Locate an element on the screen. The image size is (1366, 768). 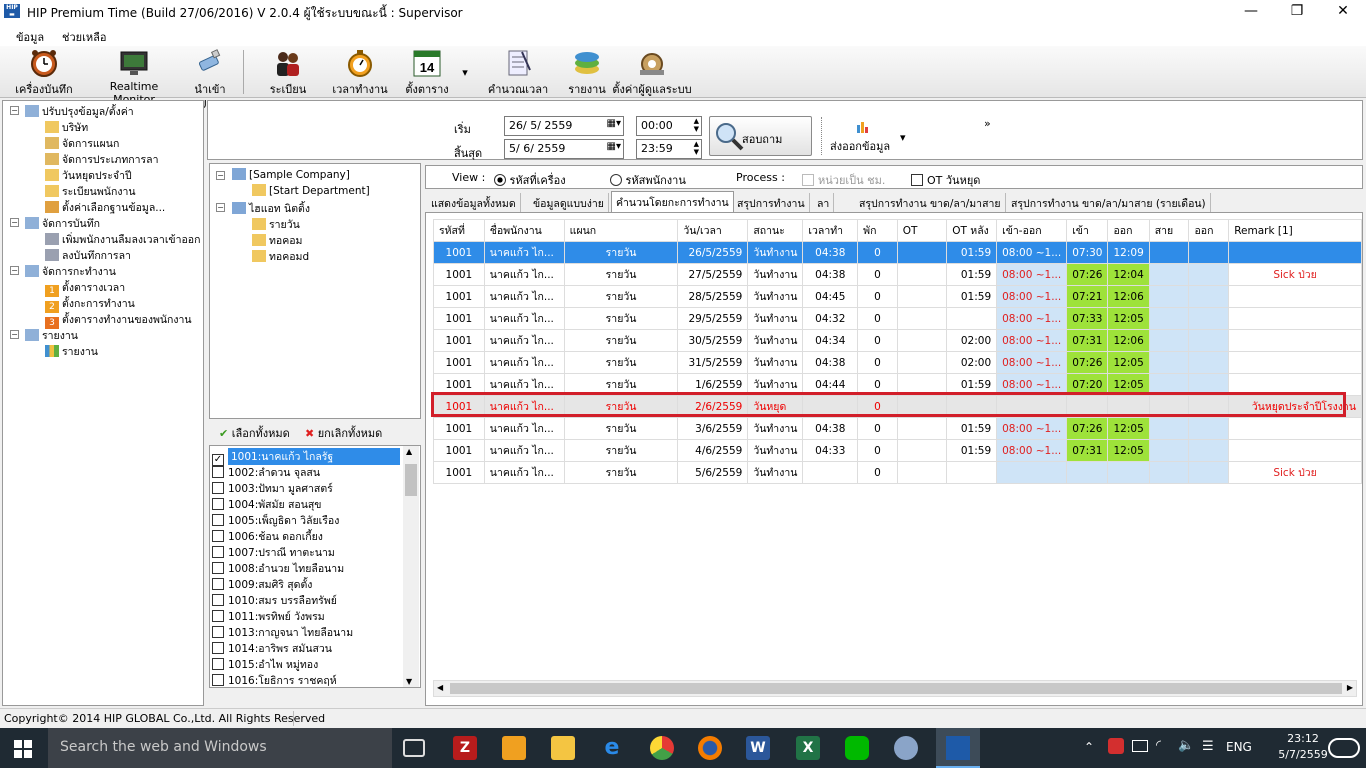
employee-list-item: 1005:เพ็ญธิดา วิลัยเรือง is located at coordinates (275, 520).